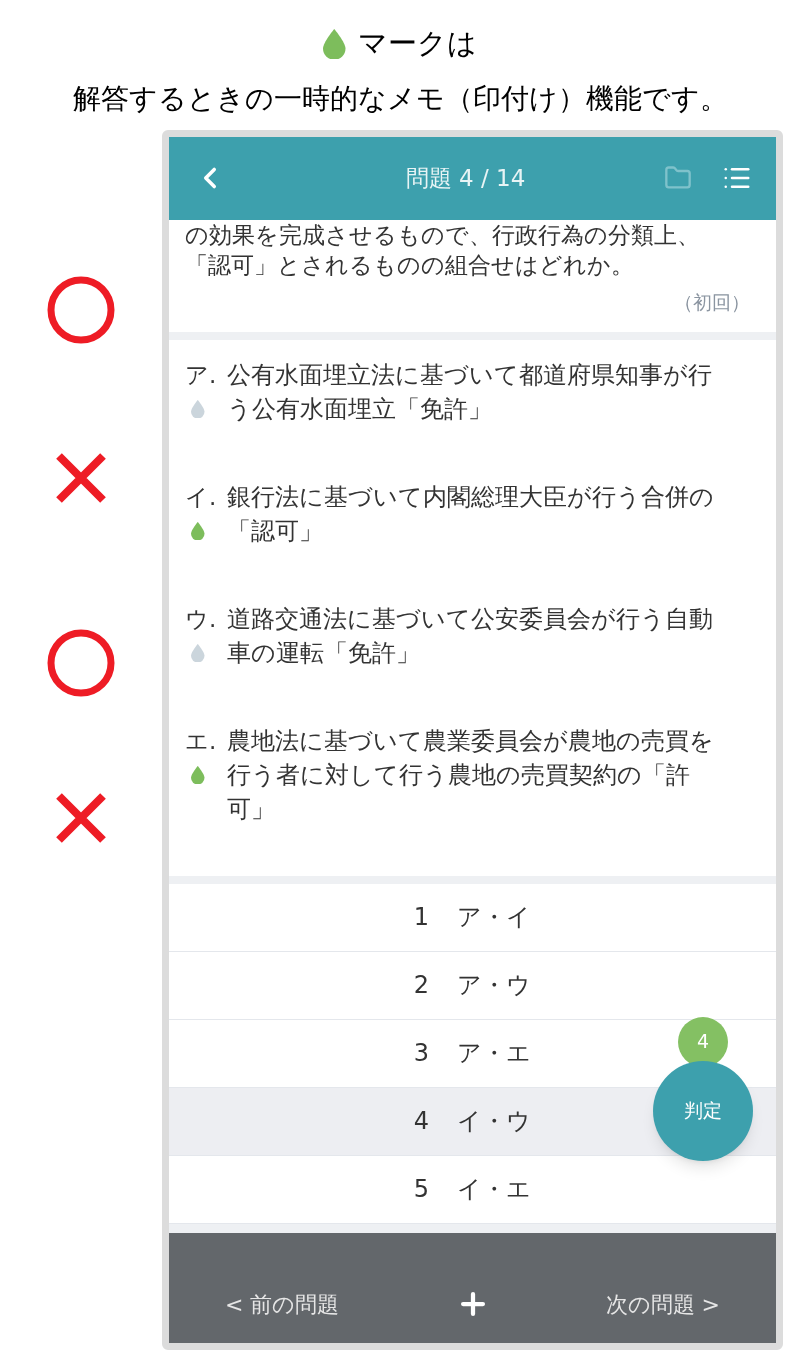 The image size is (800, 1369). What do you see at coordinates (465, 178) in the screenshot?
I see `header-title: 問題 4 / 14` at bounding box center [465, 178].